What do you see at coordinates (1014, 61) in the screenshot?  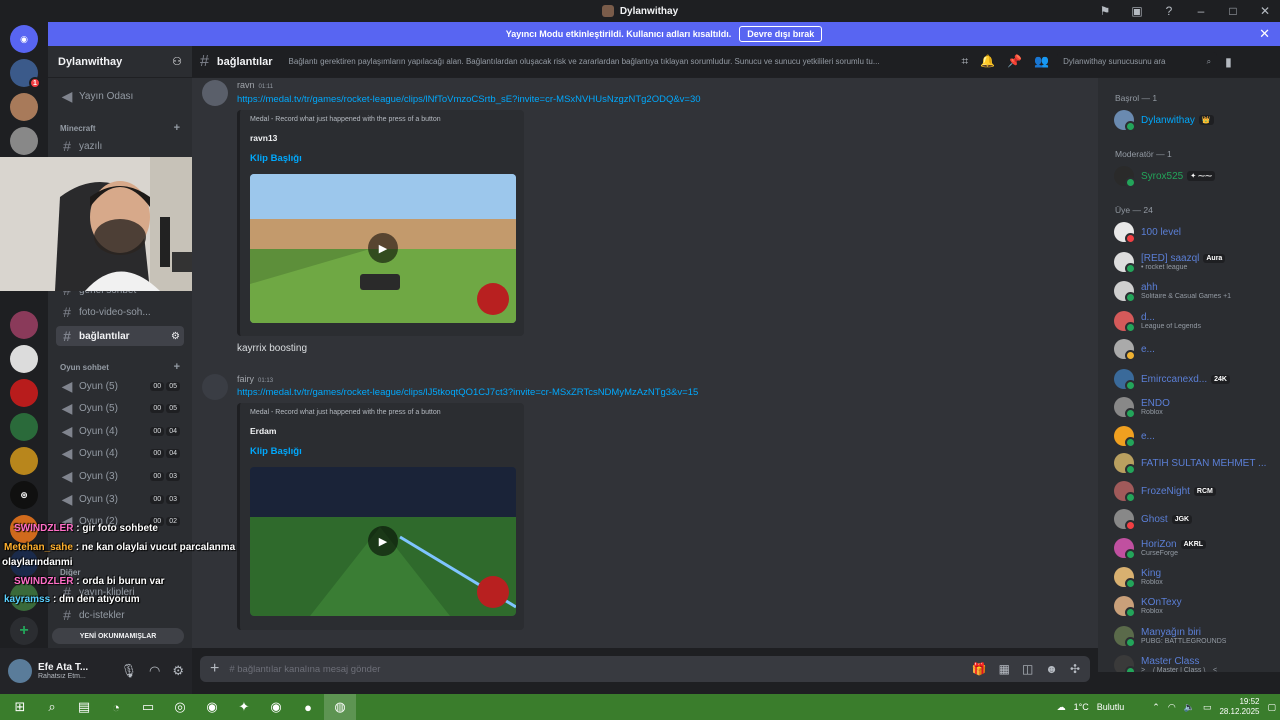 I see `pin-icon: 📌` at bounding box center [1014, 61].